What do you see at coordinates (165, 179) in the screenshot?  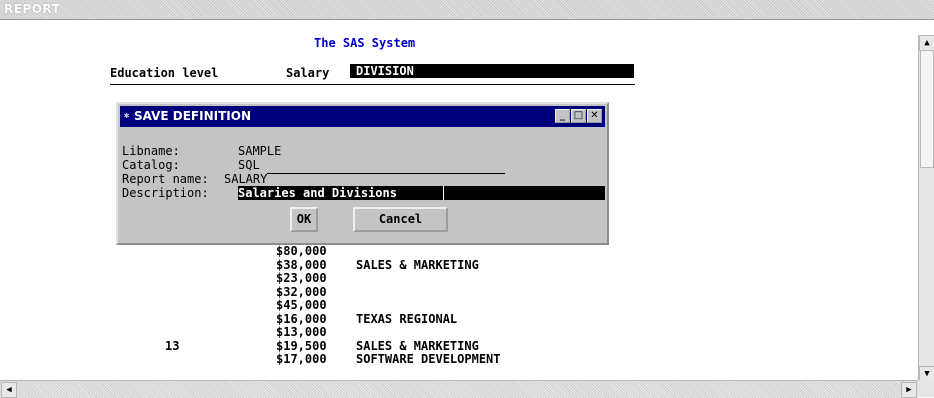 I see `report-name-label: Report name:` at bounding box center [165, 179].